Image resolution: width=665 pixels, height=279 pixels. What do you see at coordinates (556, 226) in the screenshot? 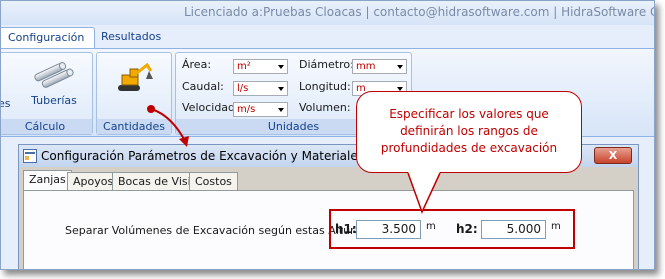
I see `h2-unit: m` at bounding box center [556, 226].